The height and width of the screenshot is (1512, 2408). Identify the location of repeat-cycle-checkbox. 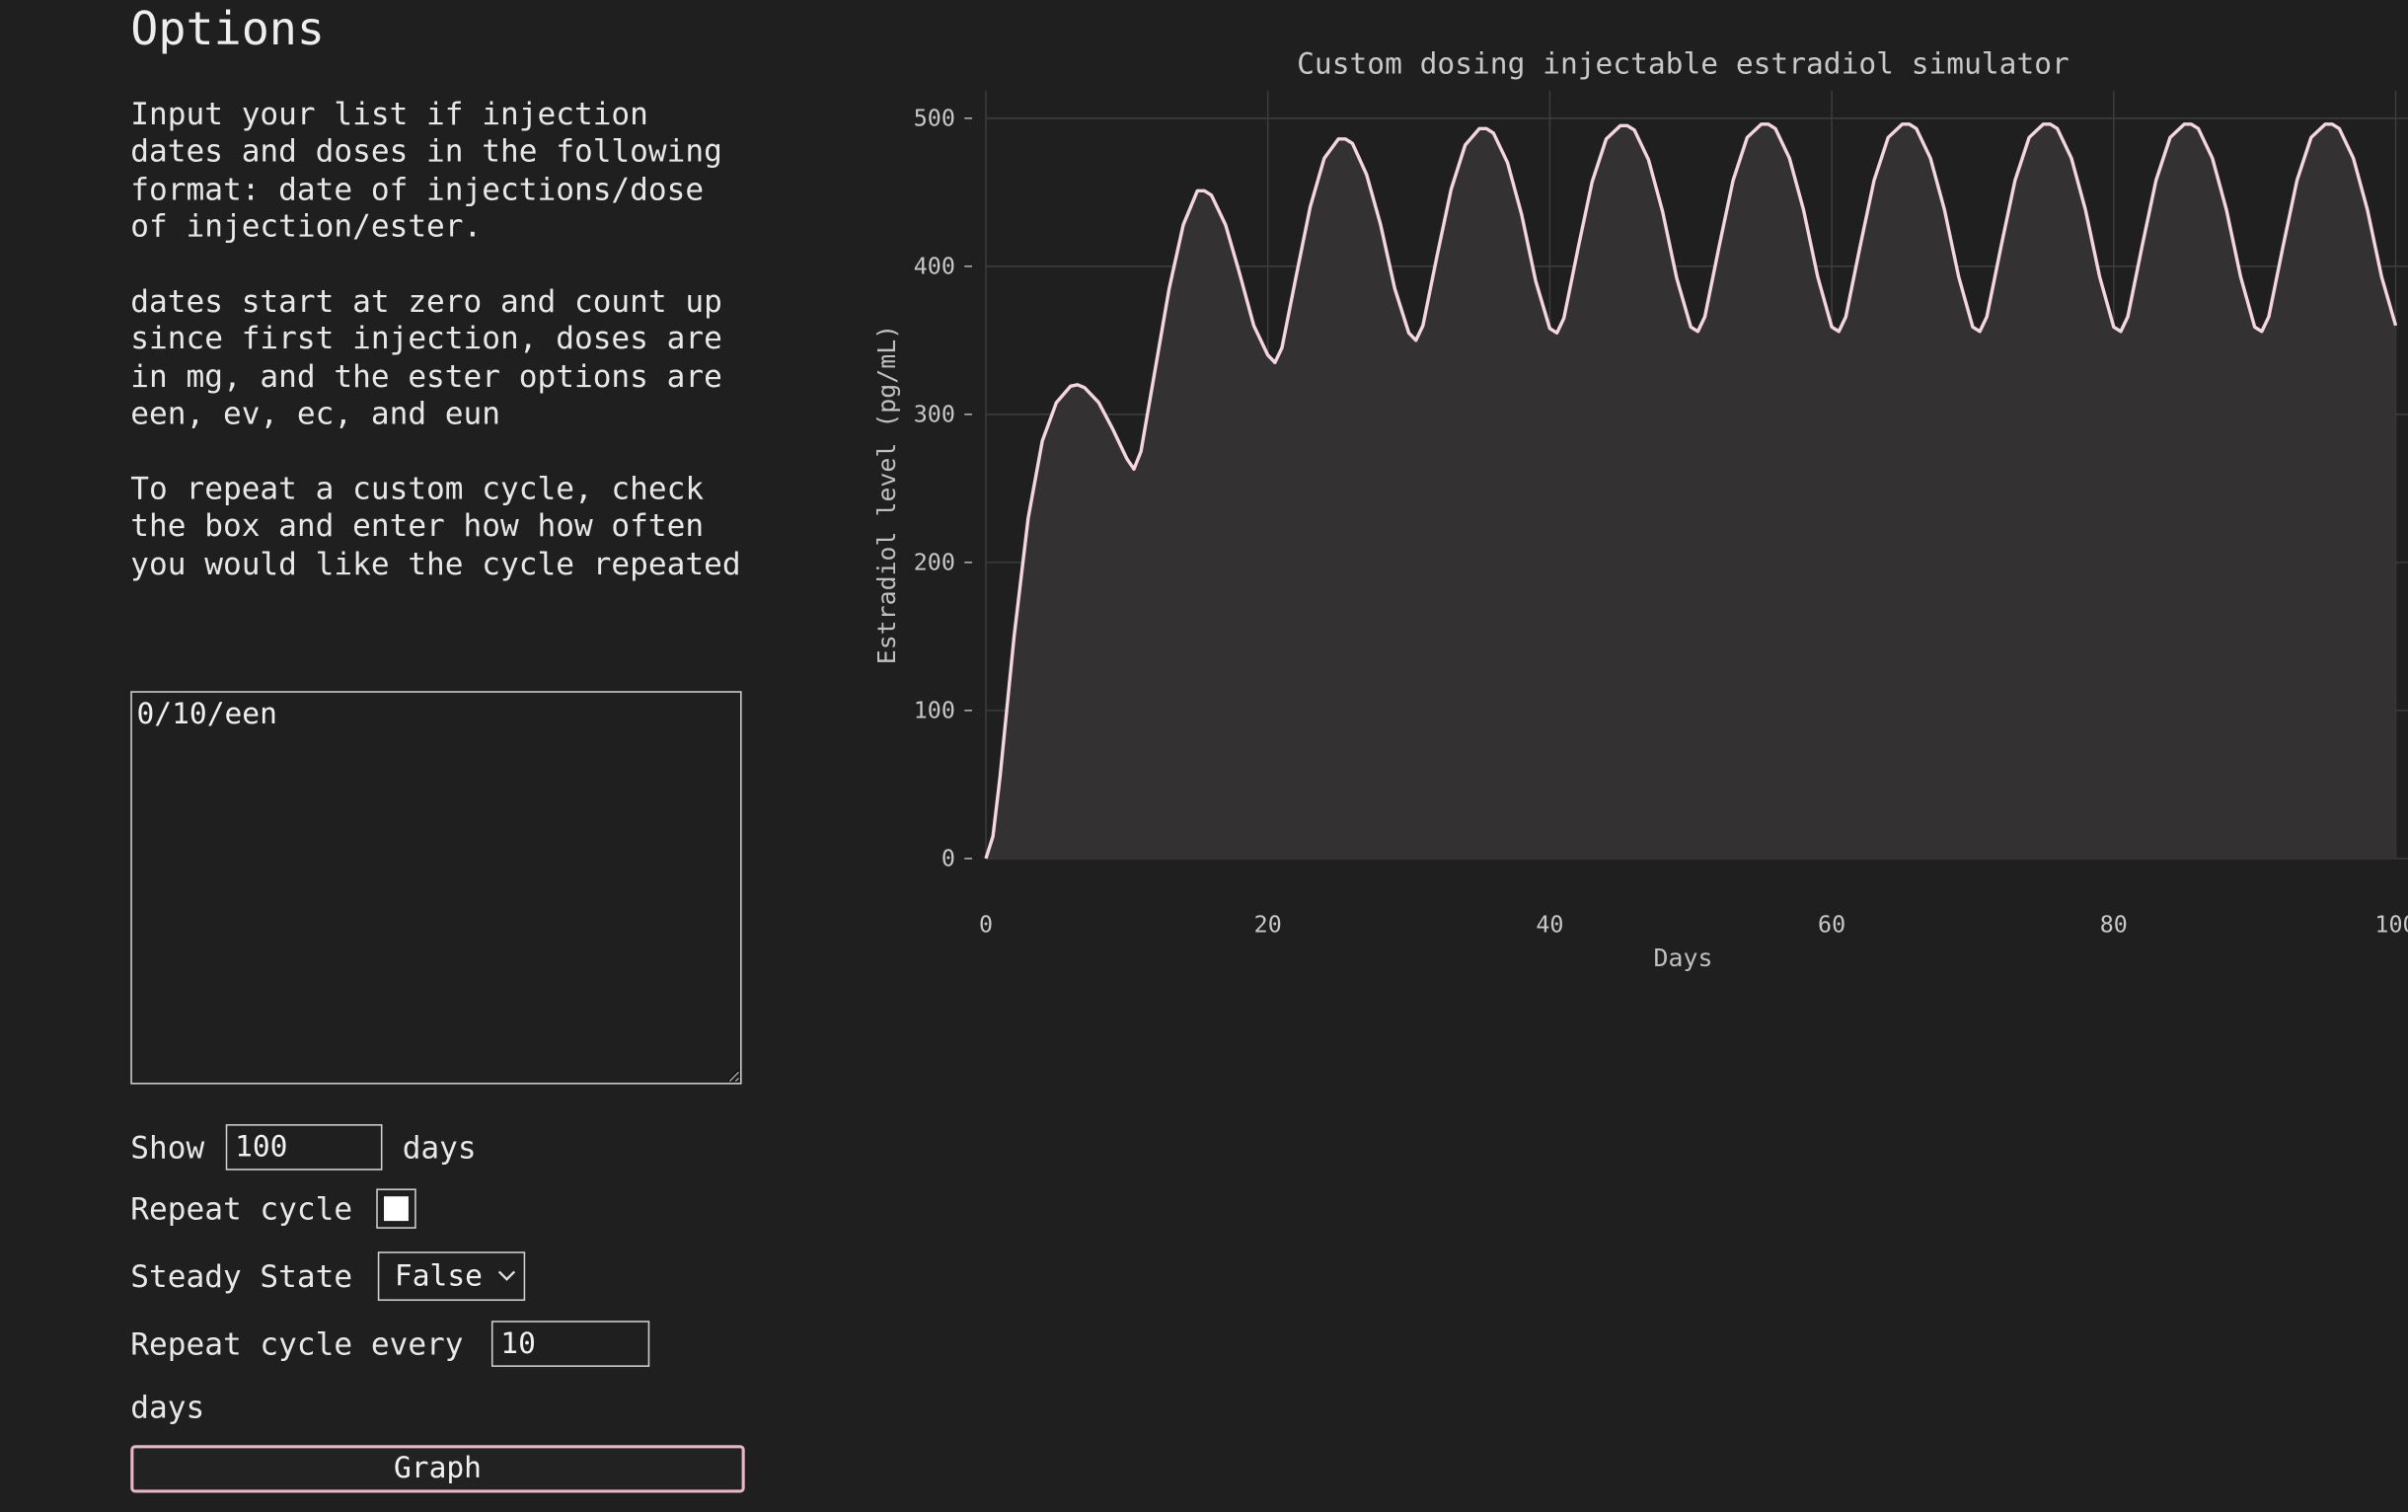
(396, 1208).